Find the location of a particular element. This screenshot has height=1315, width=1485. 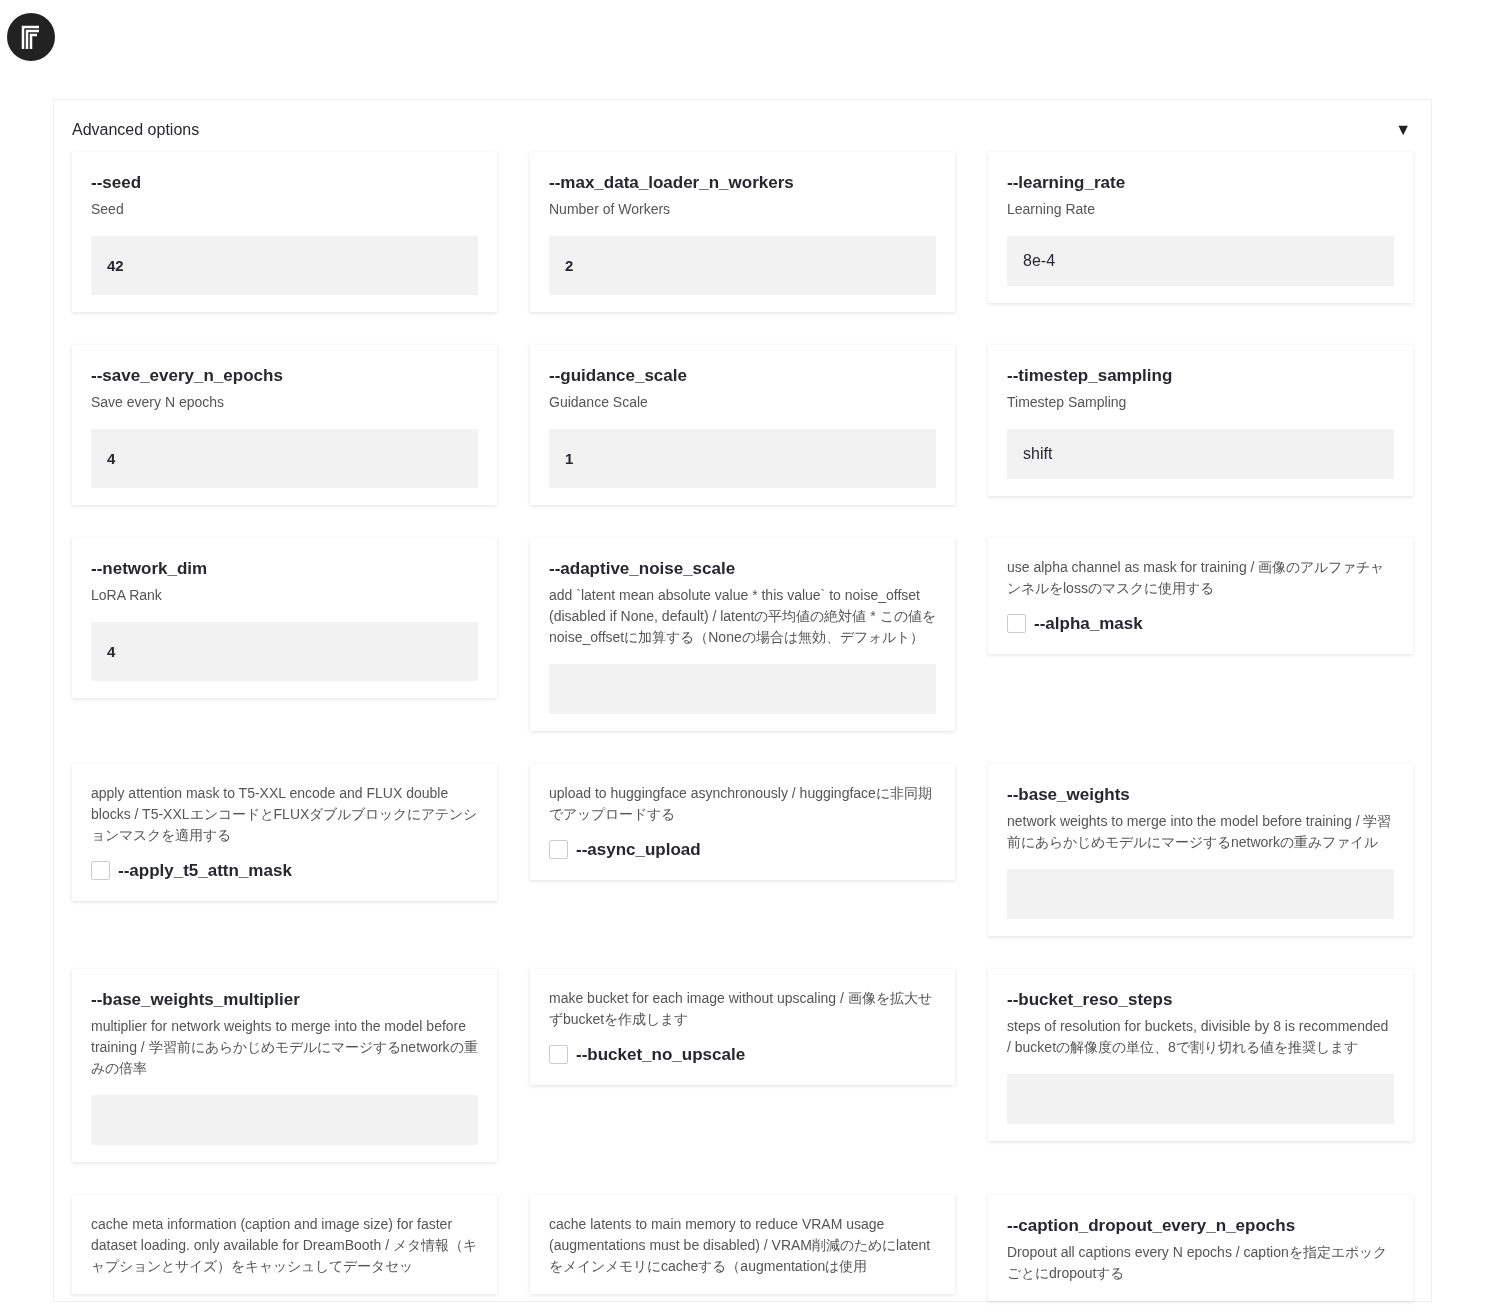

checkbox-label: --apply_t5_attn_mask is located at coordinates (205, 871).